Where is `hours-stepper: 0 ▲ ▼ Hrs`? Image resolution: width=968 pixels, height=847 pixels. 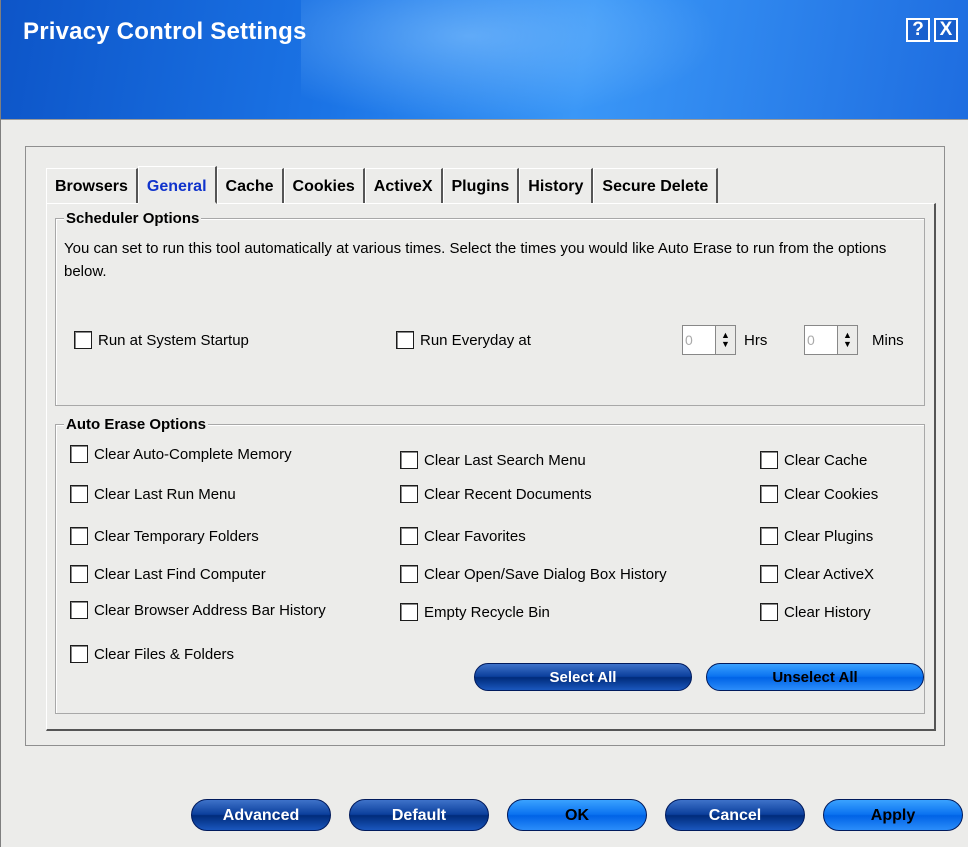 hours-stepper: 0 ▲ ▼ Hrs is located at coordinates (724, 340).